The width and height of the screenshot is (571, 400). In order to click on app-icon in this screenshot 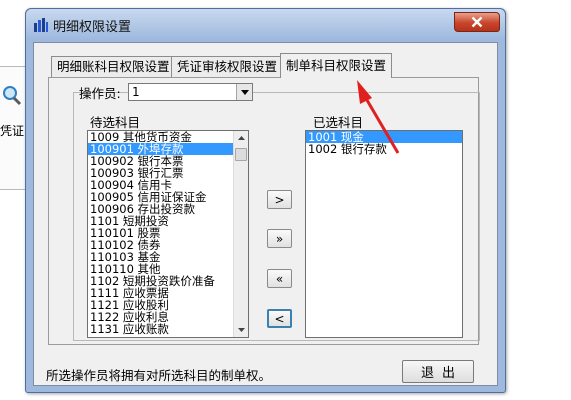, I will do `click(41, 25)`.